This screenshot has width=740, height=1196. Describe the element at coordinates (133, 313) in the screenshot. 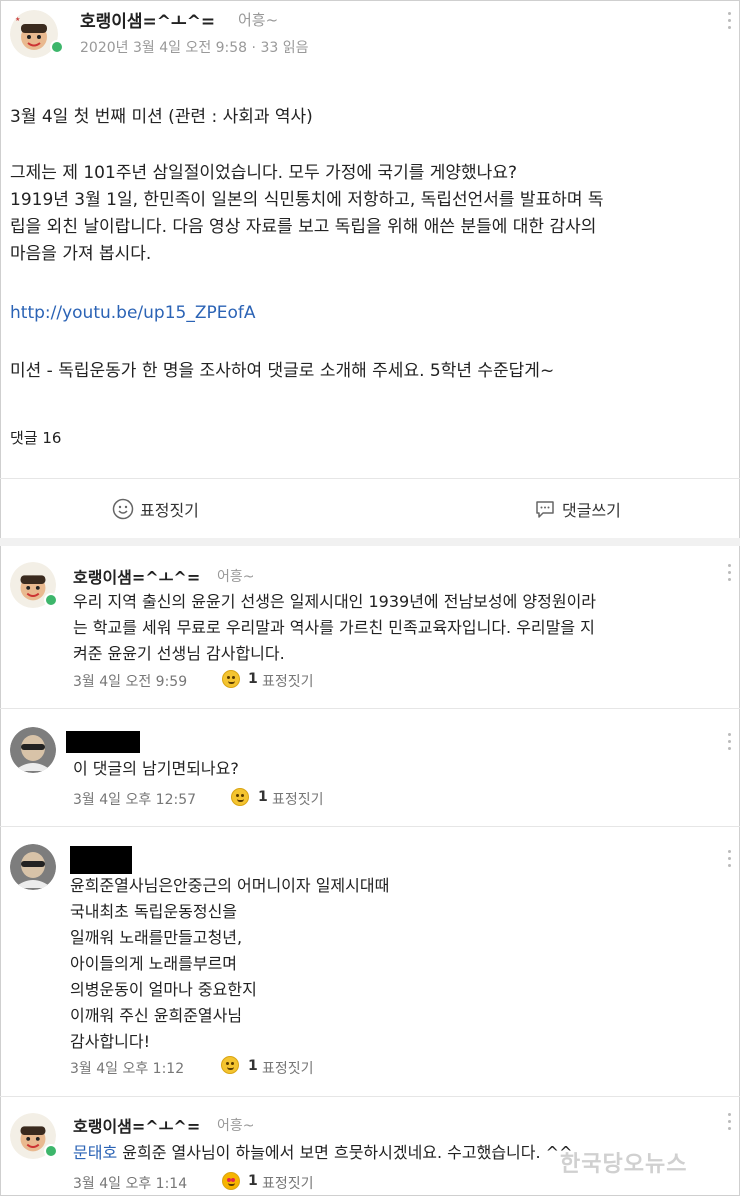

I see `video-link: http://youtu.be/up15_ZPEofA` at that location.